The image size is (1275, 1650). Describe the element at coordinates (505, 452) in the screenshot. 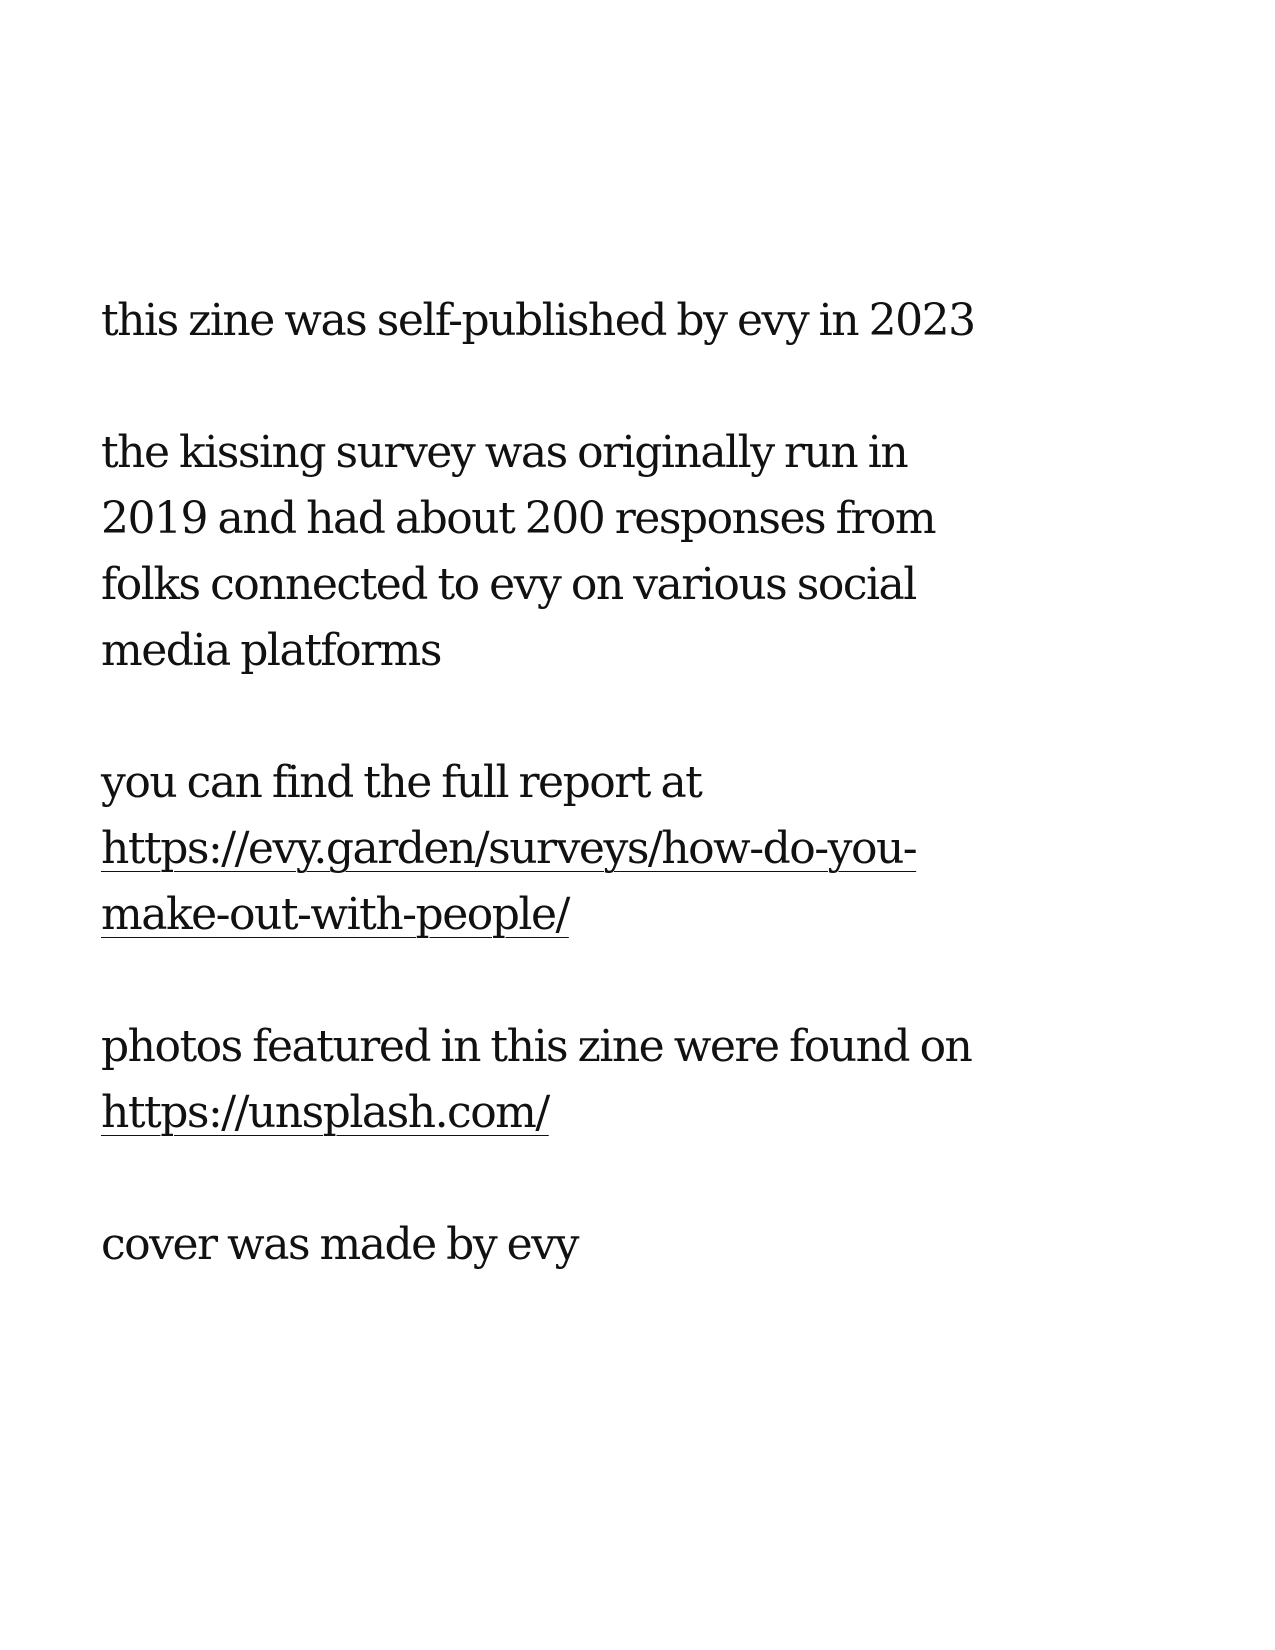

I see `survey-line-1: the kissing survey was originally run in` at that location.